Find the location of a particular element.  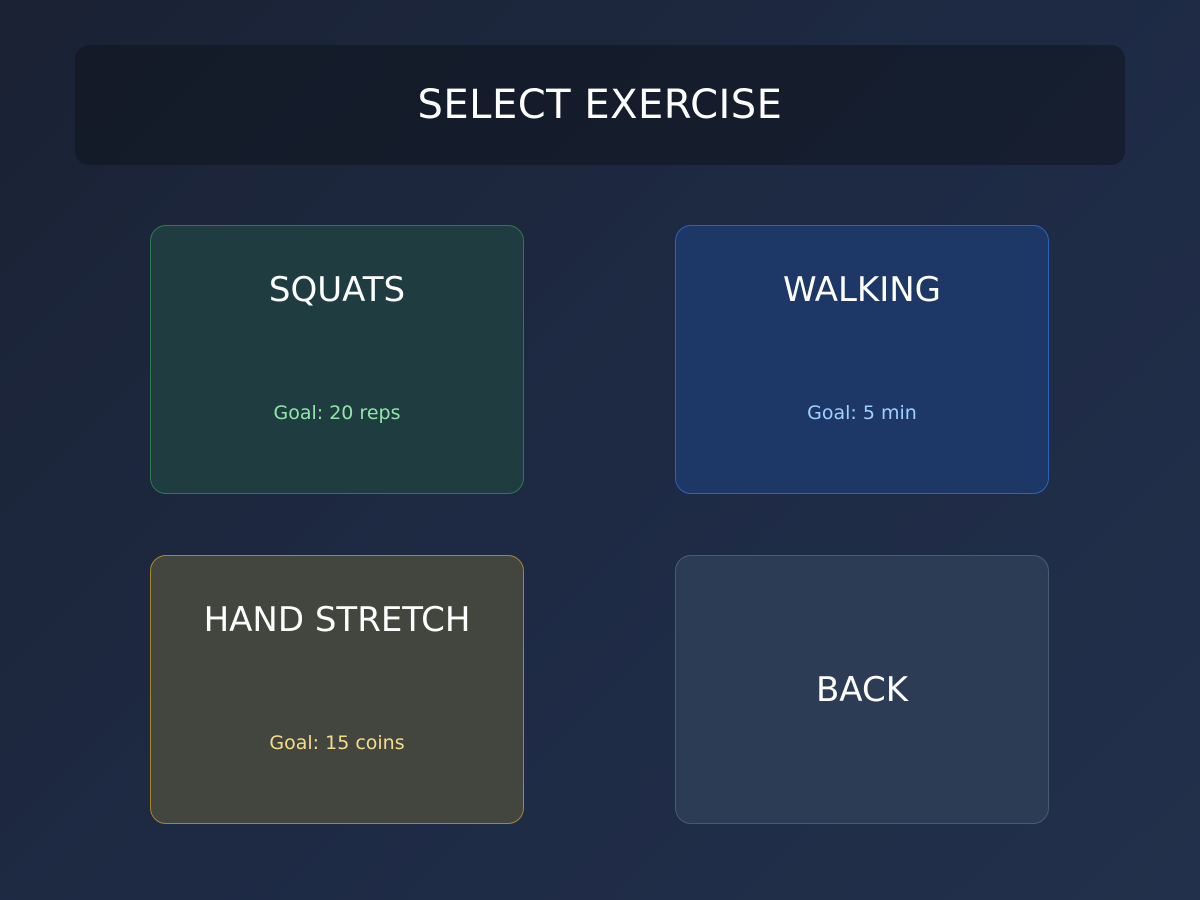

exercise-card-squats: SQUATS Goal: 20 reps is located at coordinates (337, 359).